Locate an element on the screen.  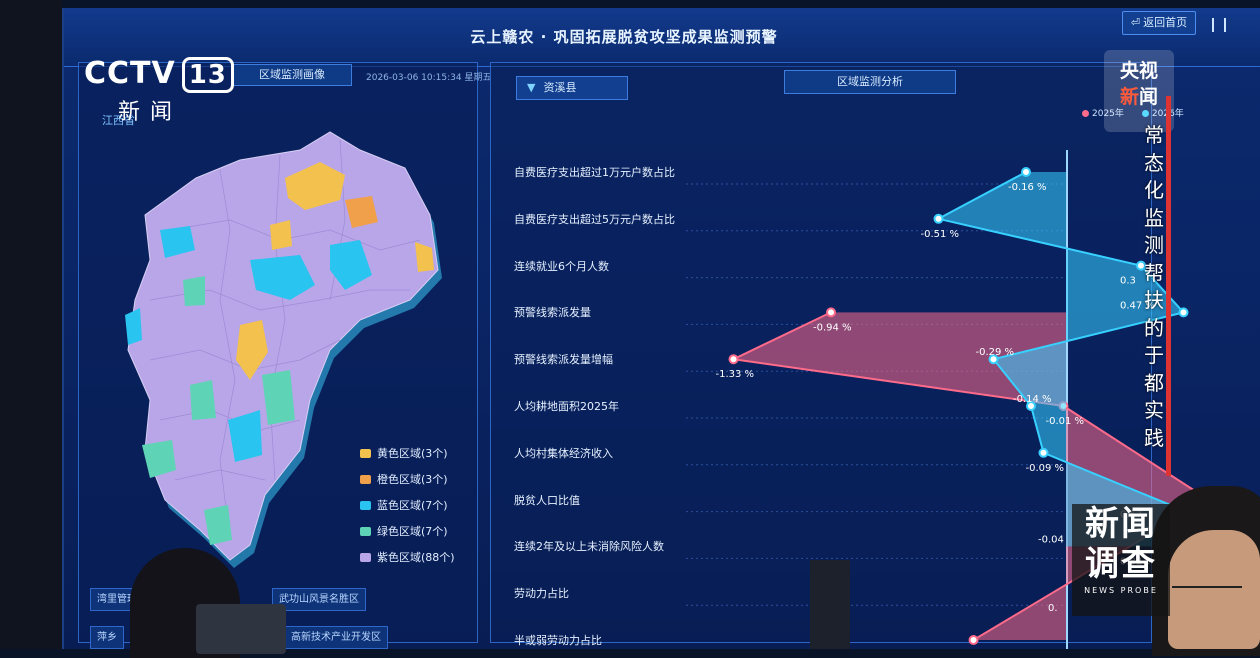
value-label: -0.14 % is located at coordinates (1032, 399).